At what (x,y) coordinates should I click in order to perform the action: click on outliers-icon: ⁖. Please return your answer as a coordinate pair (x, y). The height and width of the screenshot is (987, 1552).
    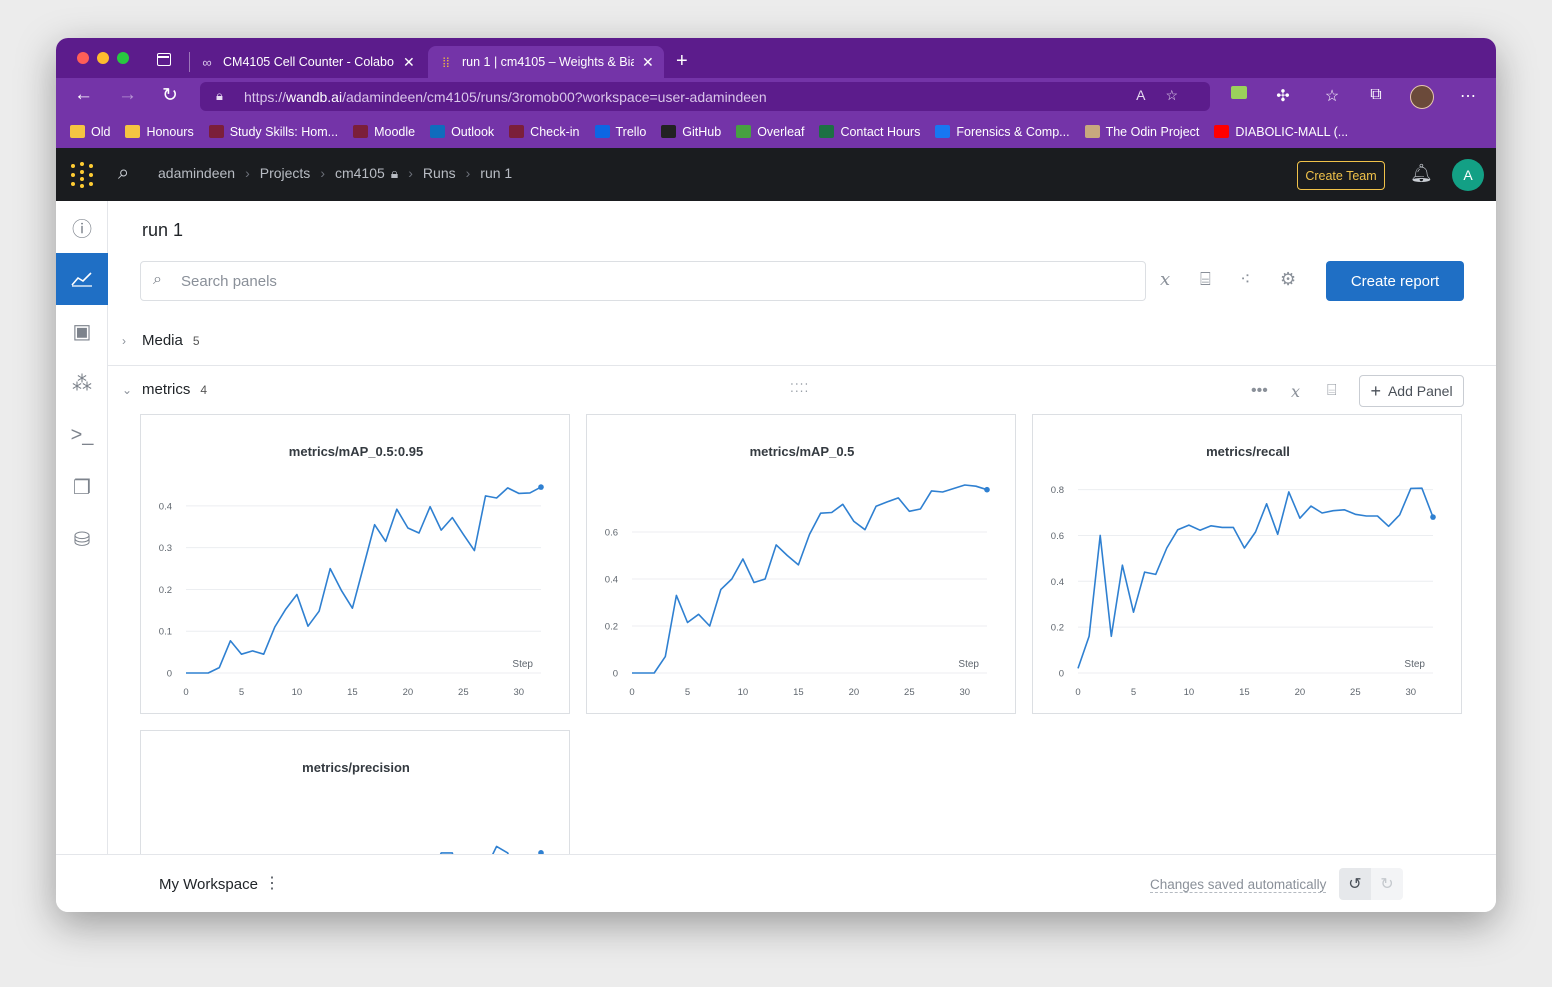
    Looking at the image, I should click on (1245, 279).